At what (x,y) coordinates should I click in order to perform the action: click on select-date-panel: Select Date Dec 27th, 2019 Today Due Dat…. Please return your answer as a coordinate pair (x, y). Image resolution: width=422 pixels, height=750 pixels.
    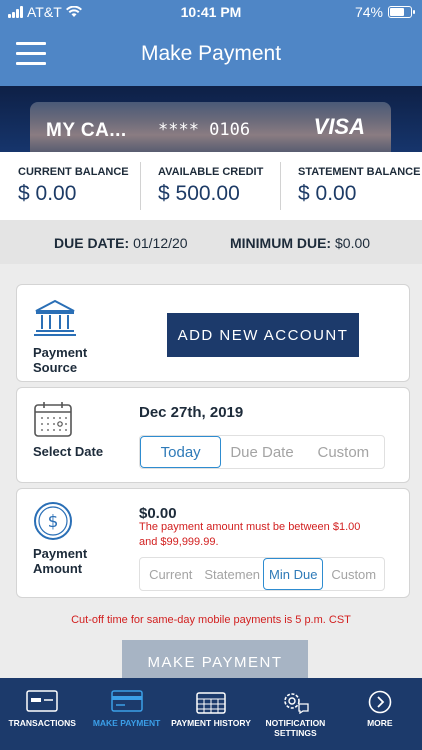
    Looking at the image, I should click on (213, 435).